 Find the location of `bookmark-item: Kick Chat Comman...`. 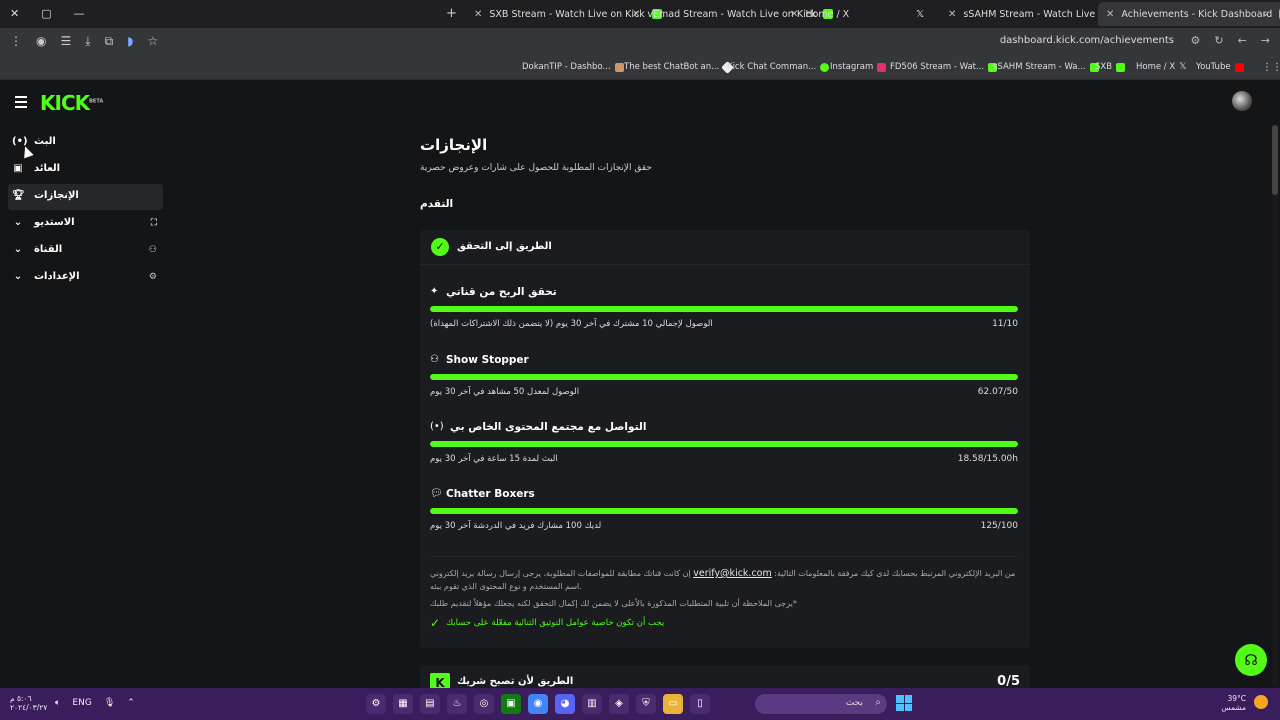

bookmark-item: Kick Chat Comman... is located at coordinates (778, 67).